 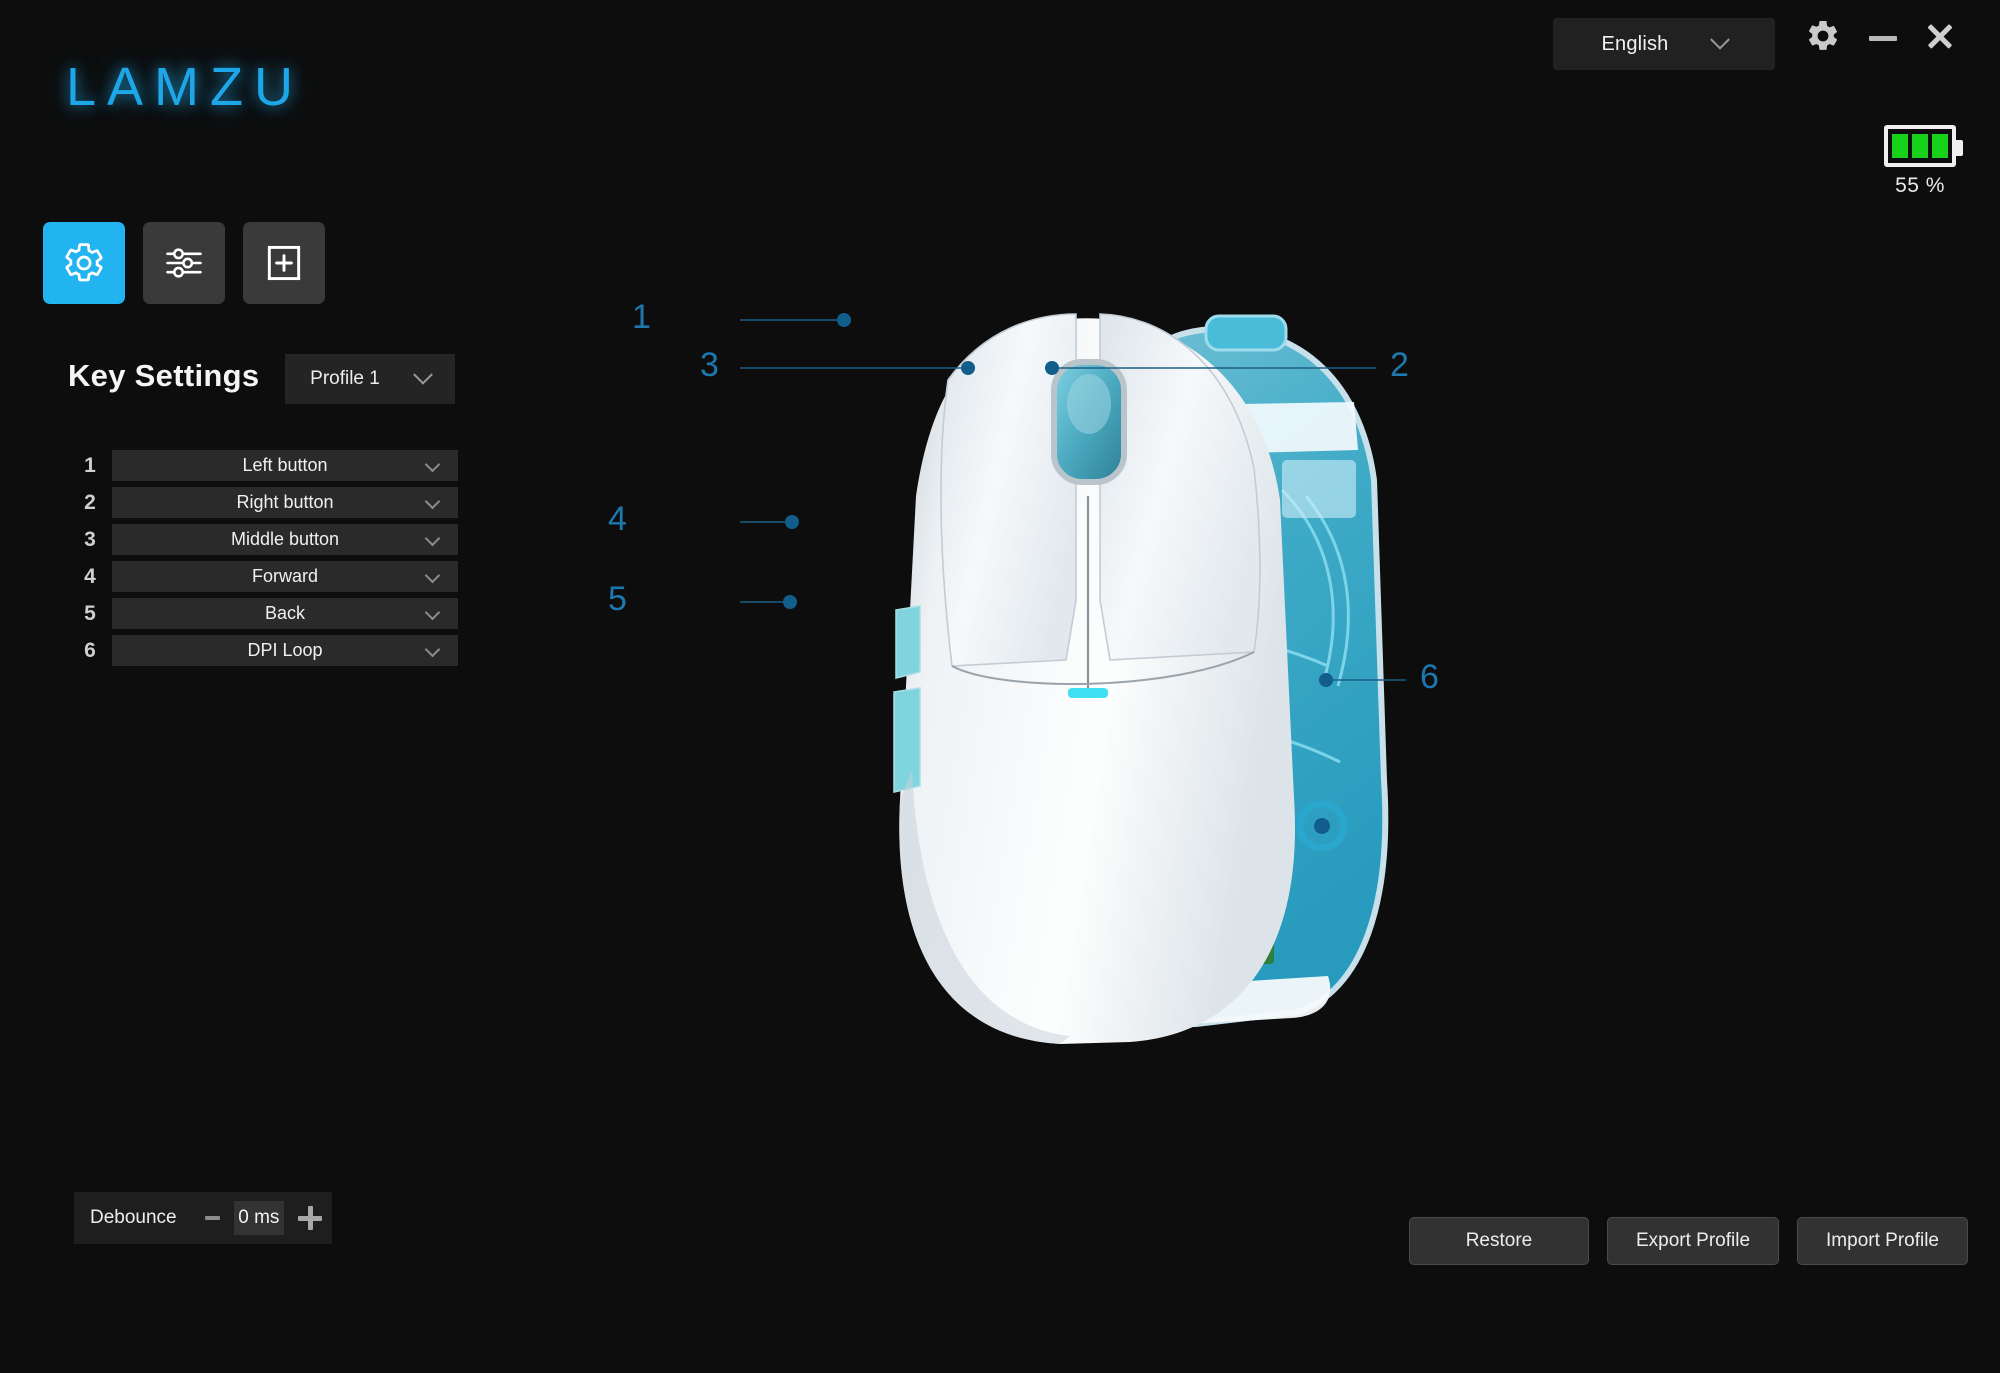 I want to click on callout-5: 5, so click(x=617, y=599).